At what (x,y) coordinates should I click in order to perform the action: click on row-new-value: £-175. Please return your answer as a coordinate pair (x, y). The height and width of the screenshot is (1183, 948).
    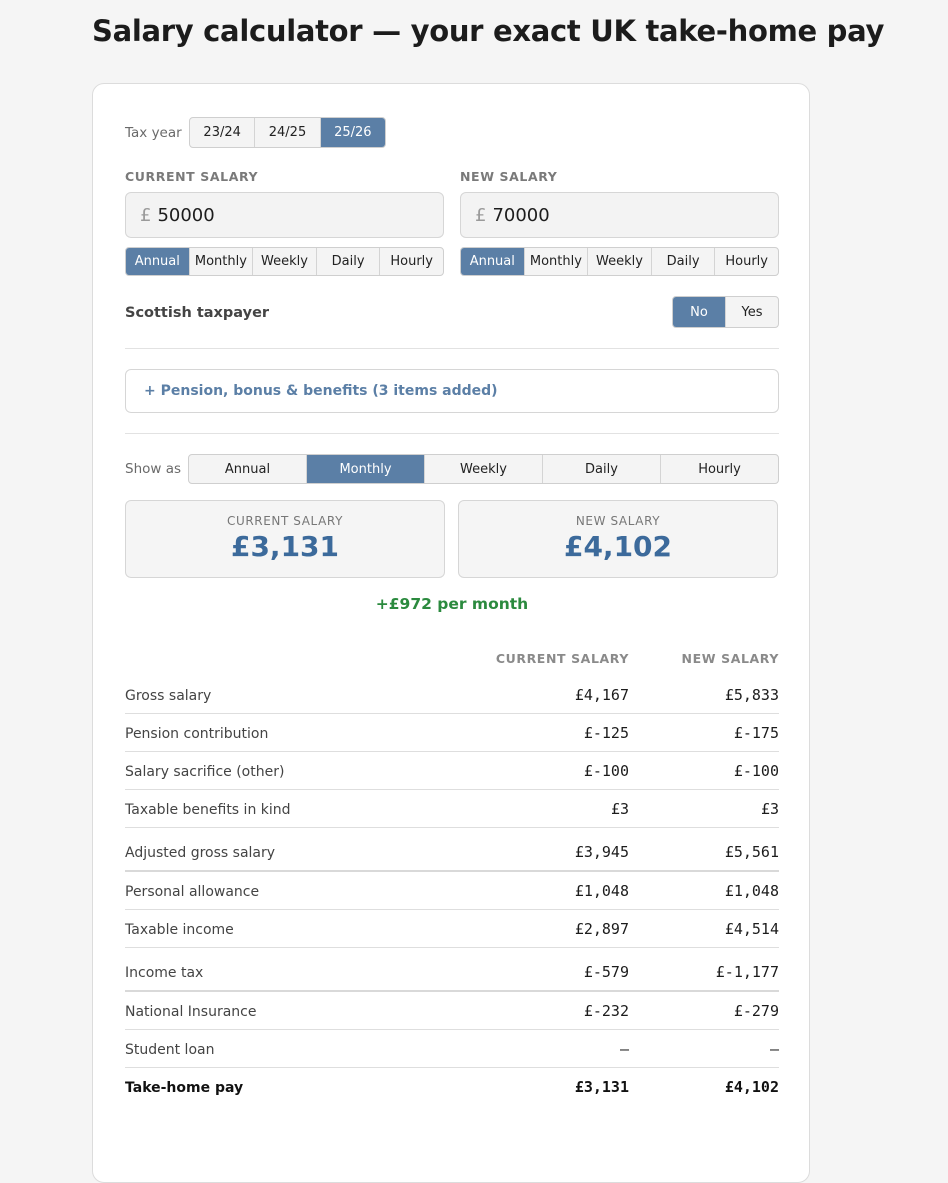
    Looking at the image, I should click on (756, 733).